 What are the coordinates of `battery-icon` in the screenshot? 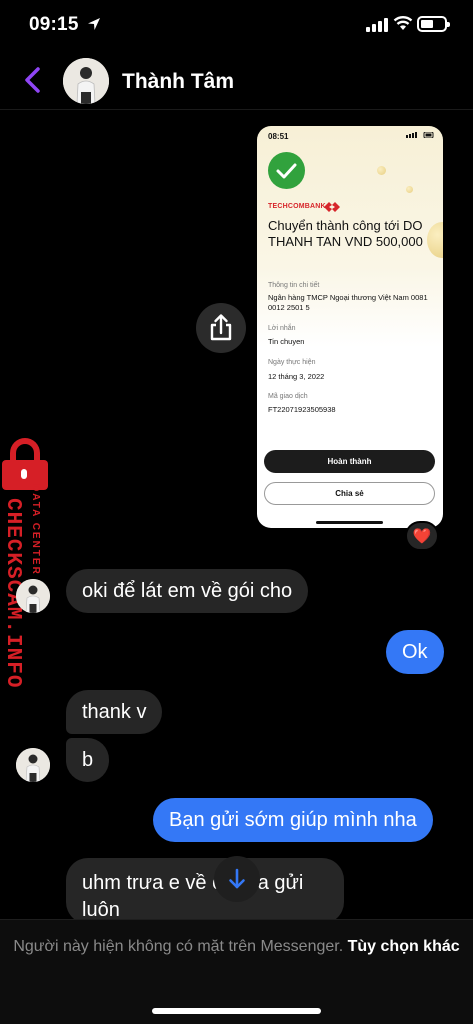 It's located at (433, 24).